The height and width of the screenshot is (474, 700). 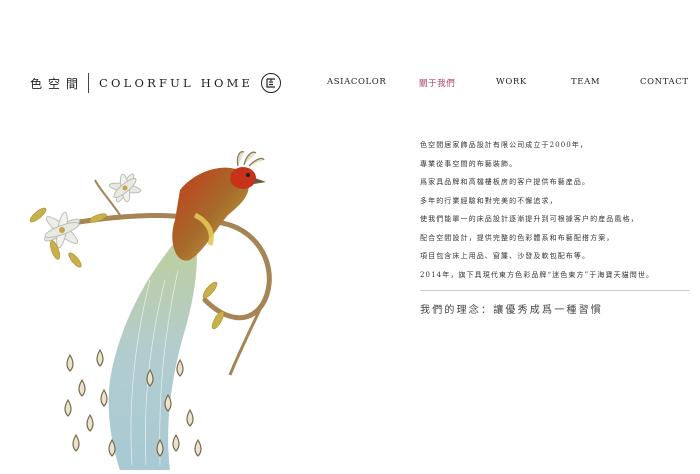 I want to click on nav-team: TEAM, so click(x=585, y=82).